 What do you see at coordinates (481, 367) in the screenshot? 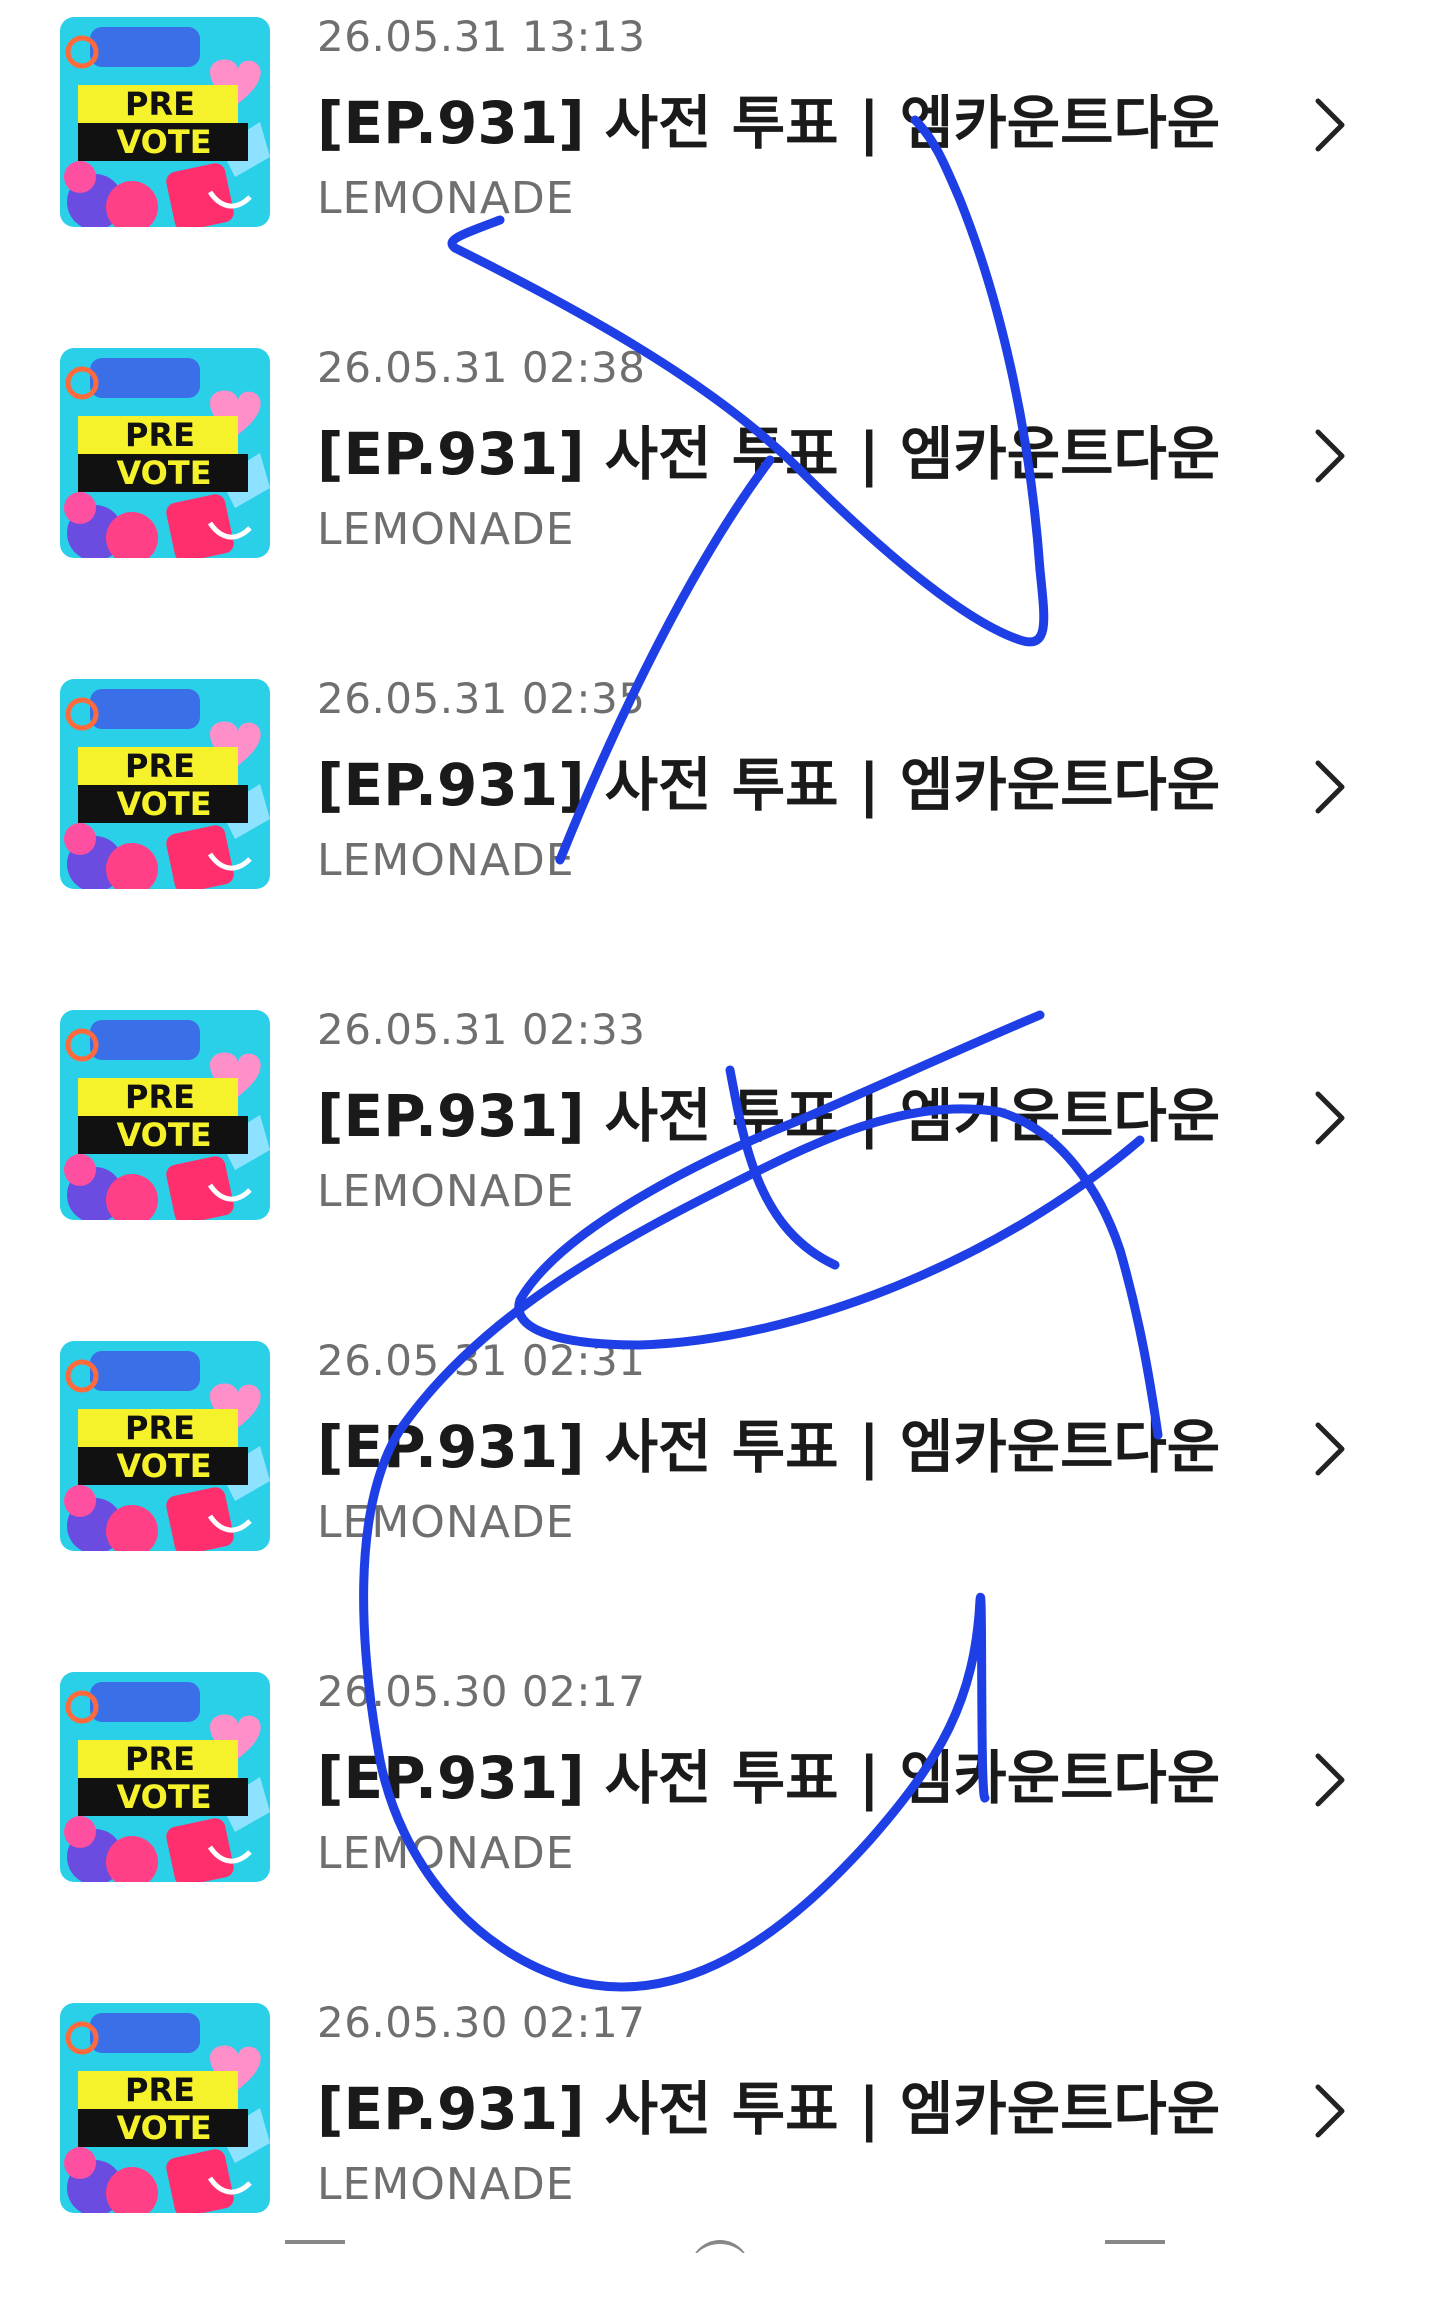
I see `item-date: 26.05.31 02:38` at bounding box center [481, 367].